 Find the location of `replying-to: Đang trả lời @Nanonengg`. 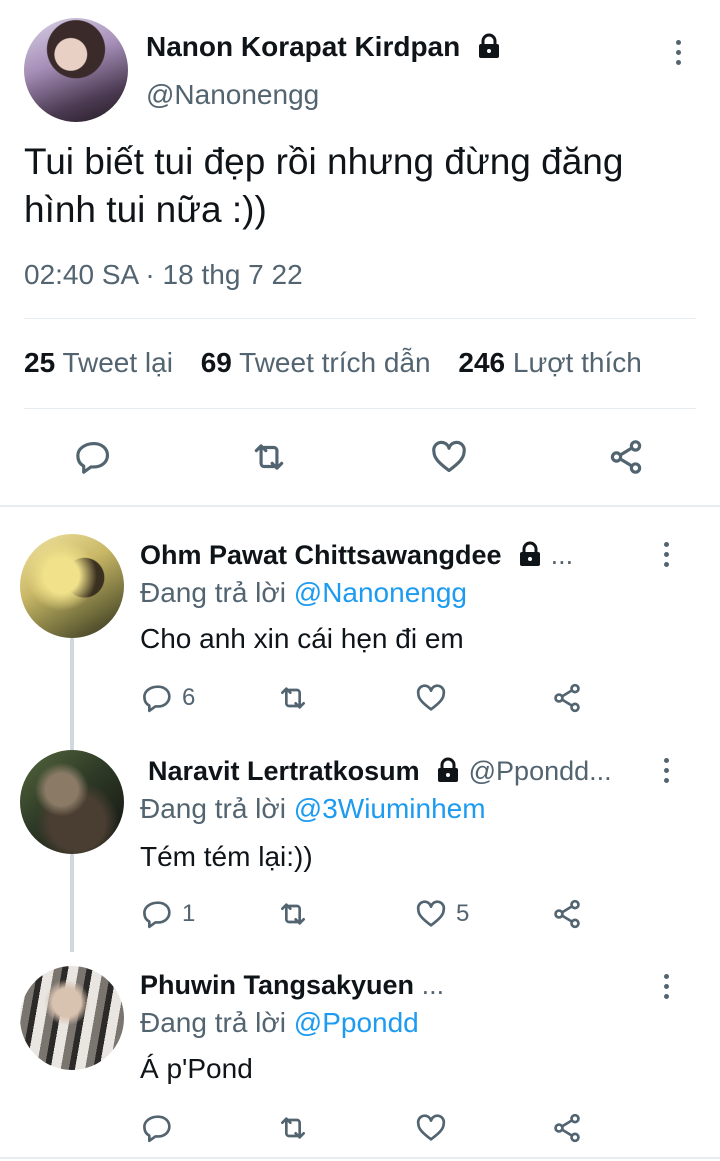

replying-to: Đang trả lời @Nanonengg is located at coordinates (303, 593).